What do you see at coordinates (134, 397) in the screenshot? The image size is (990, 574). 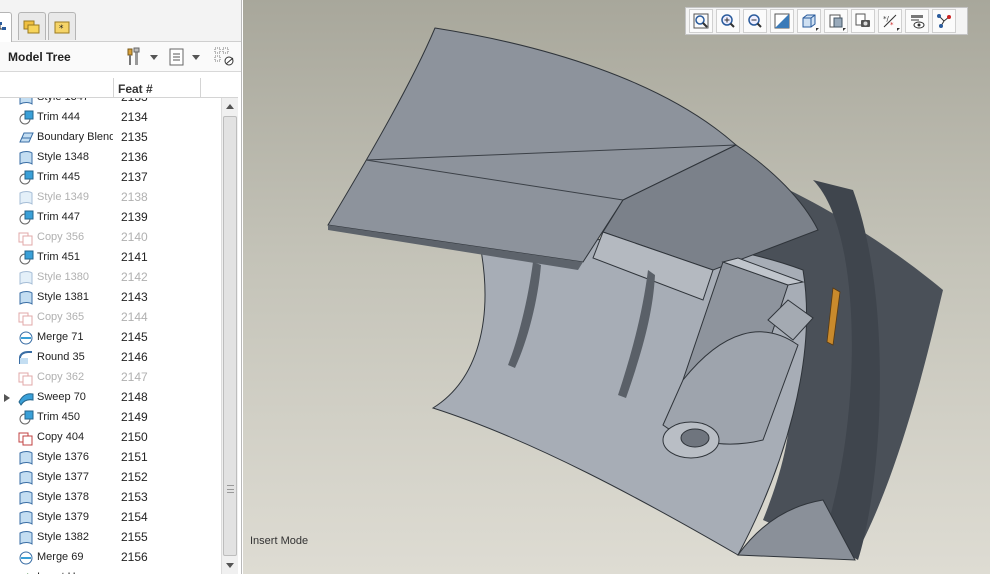 I see `feature-number: 2148` at bounding box center [134, 397].